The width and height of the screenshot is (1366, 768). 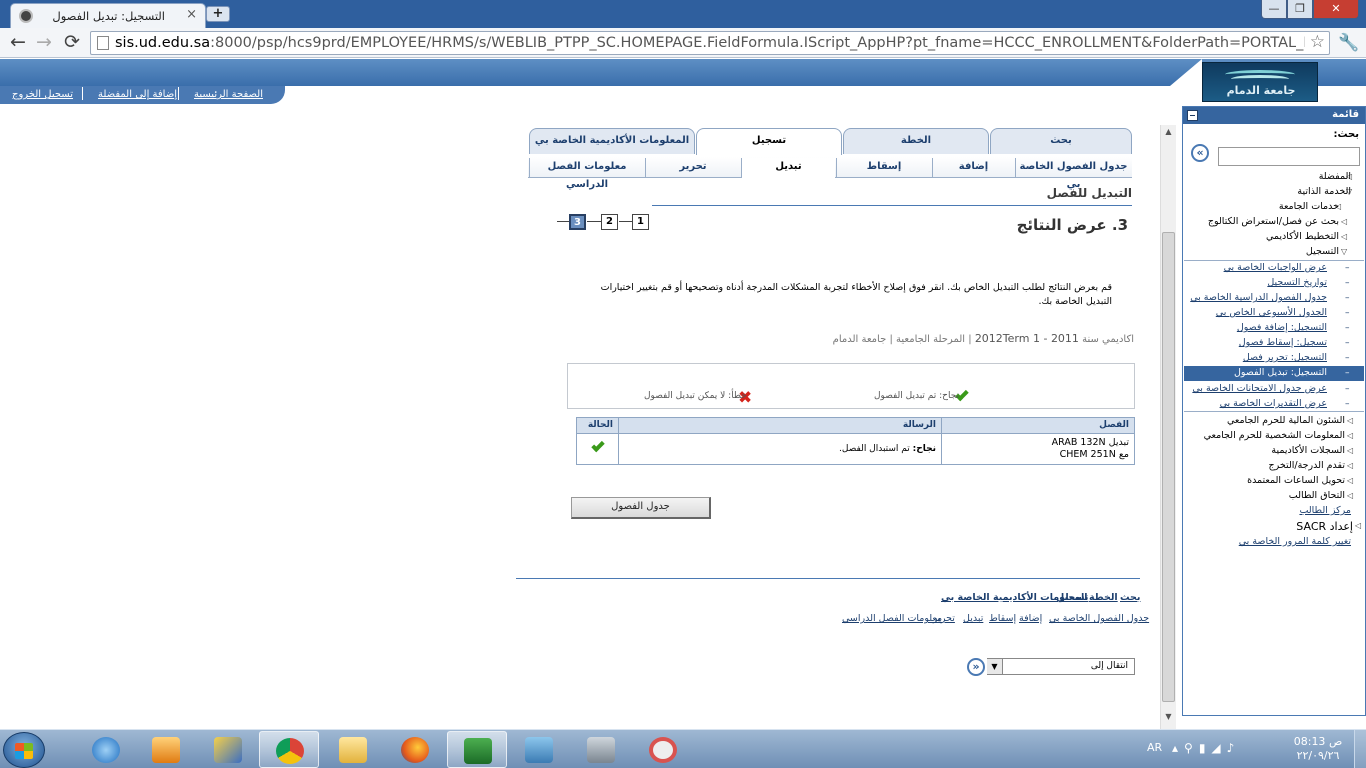 I want to click on taskbar-media-player, so click(x=166, y=749).